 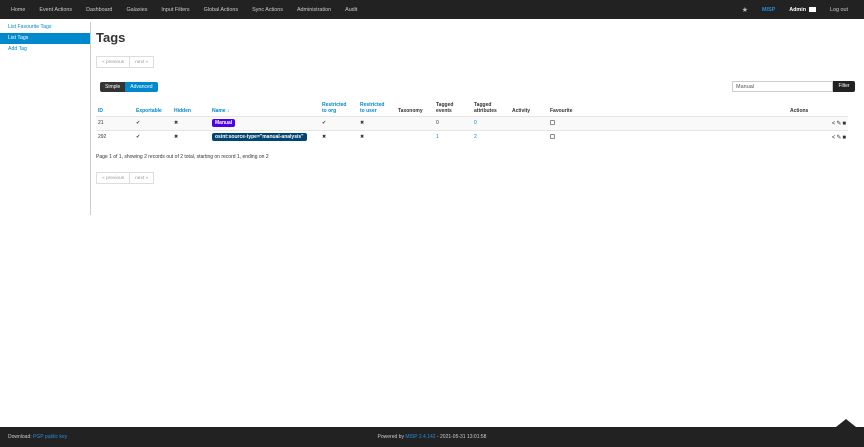 What do you see at coordinates (844, 86) in the screenshot?
I see `filter-button: Filter` at bounding box center [844, 86].